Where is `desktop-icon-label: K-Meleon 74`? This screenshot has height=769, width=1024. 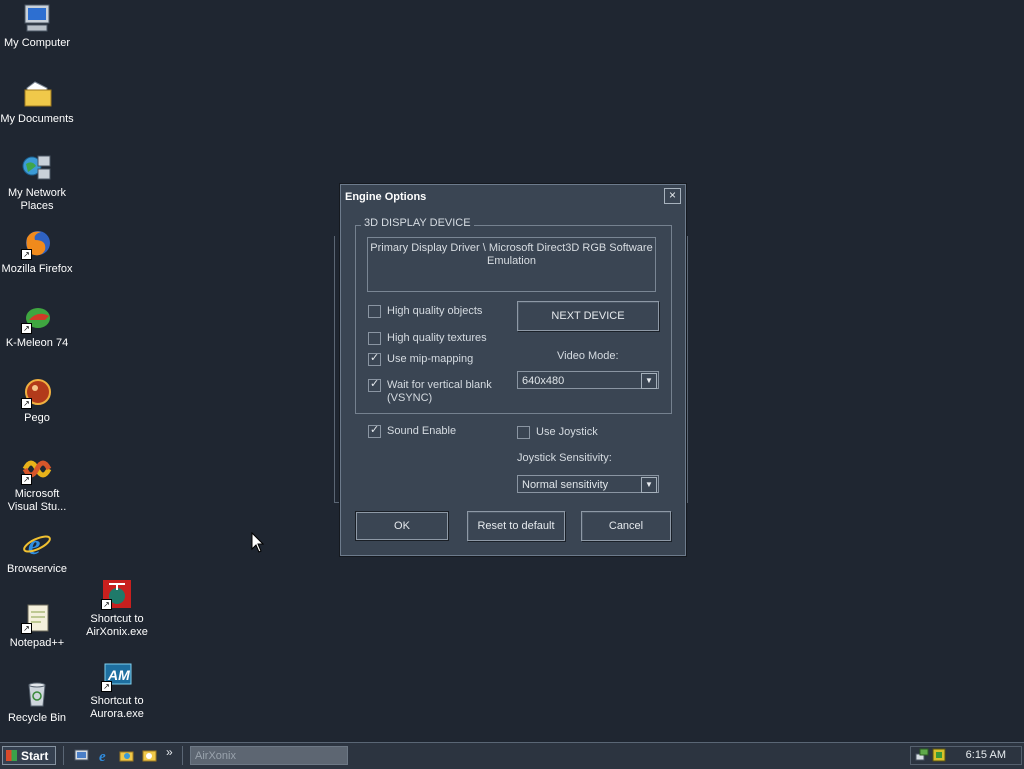
desktop-icon-label: K-Meleon 74 is located at coordinates (37, 343).